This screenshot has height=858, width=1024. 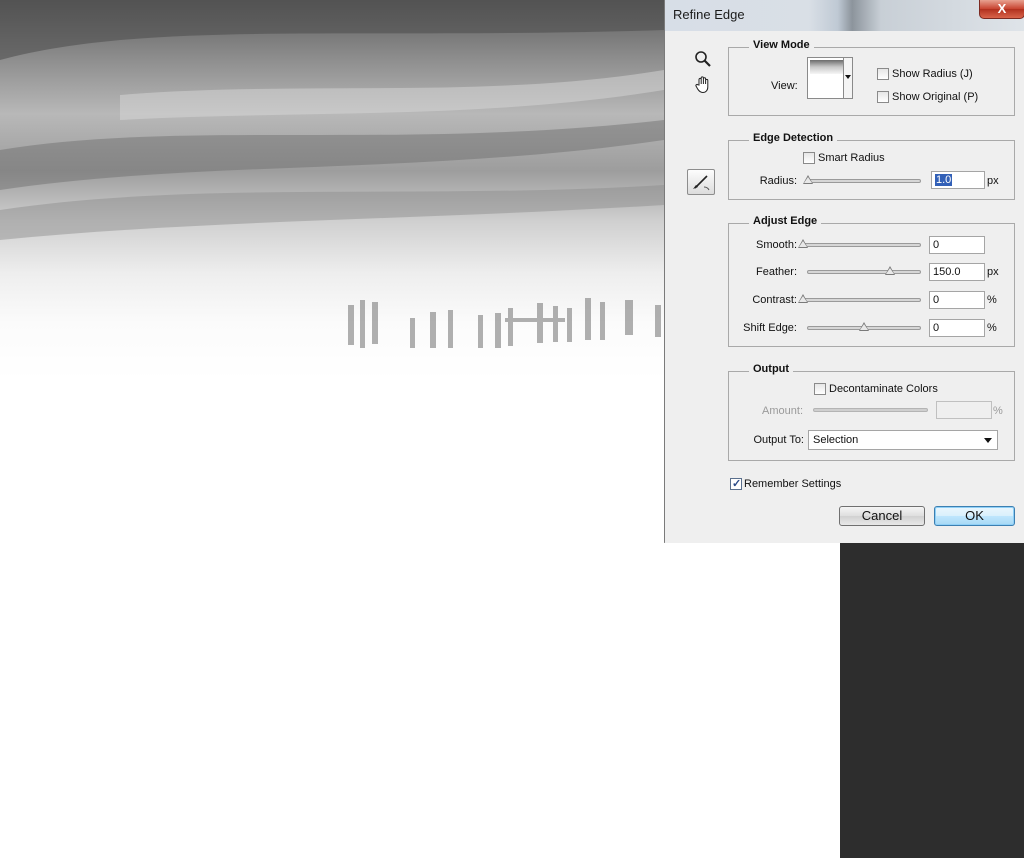 What do you see at coordinates (998, 411) in the screenshot?
I see `amount-unit: %` at bounding box center [998, 411].